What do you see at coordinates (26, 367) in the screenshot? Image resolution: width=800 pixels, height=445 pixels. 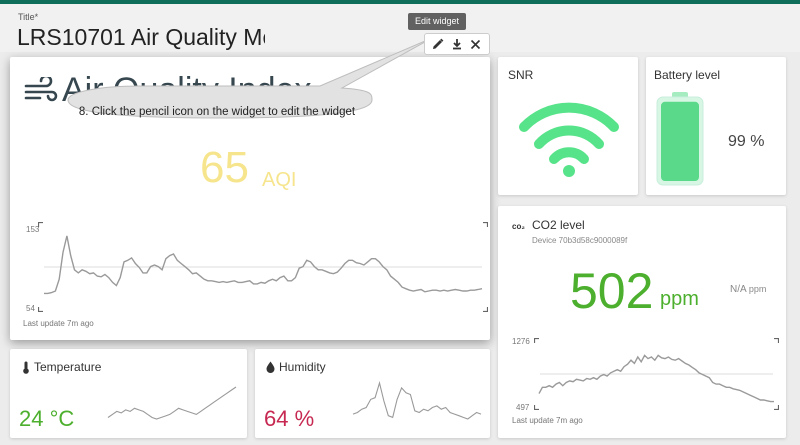 I see `thermometer-icon` at bounding box center [26, 367].